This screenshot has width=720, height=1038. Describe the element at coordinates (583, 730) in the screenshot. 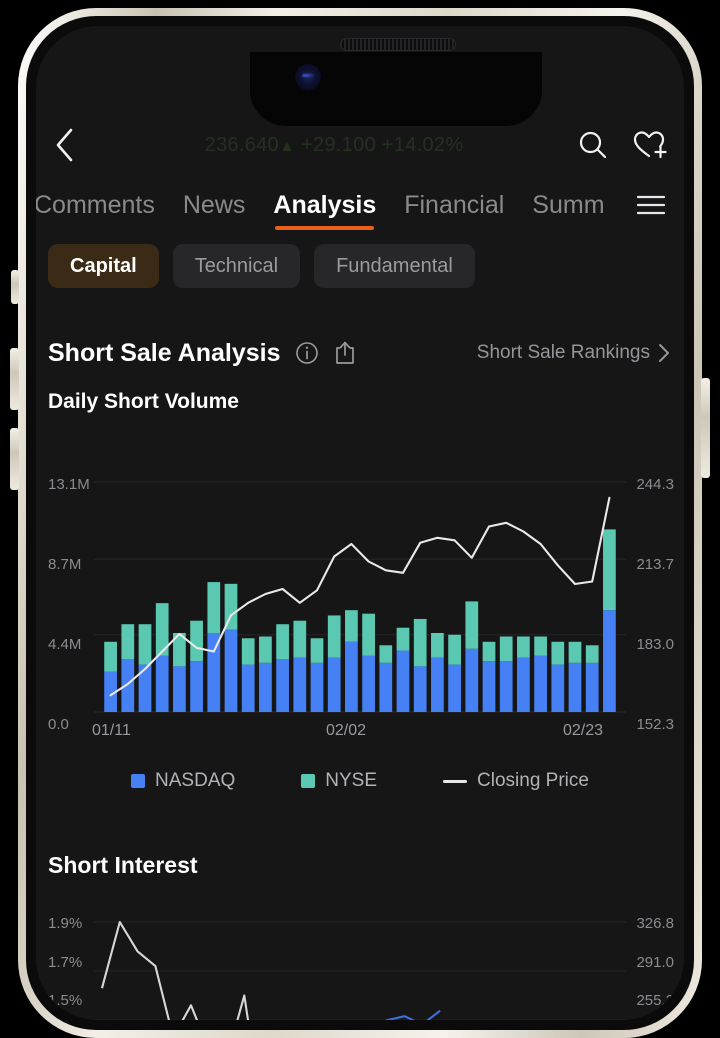

I see `x-axis-tick-2: 02/23` at that location.